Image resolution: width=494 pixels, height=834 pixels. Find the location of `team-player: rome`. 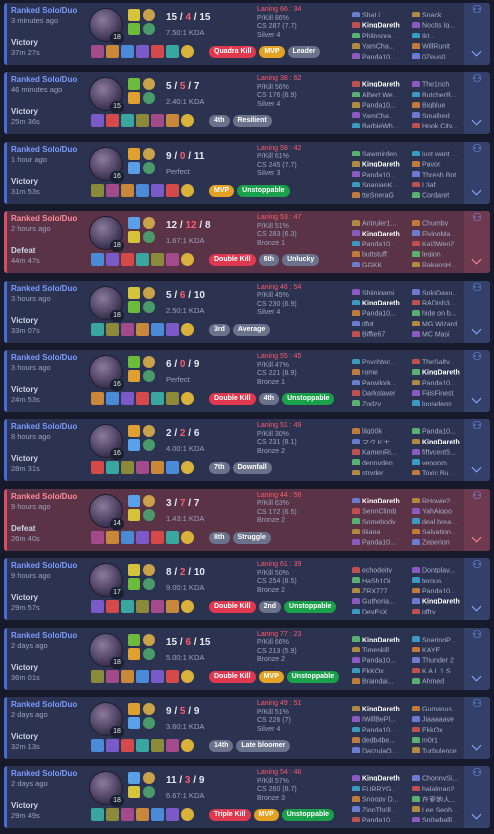

team-player: rome is located at coordinates (382, 369).